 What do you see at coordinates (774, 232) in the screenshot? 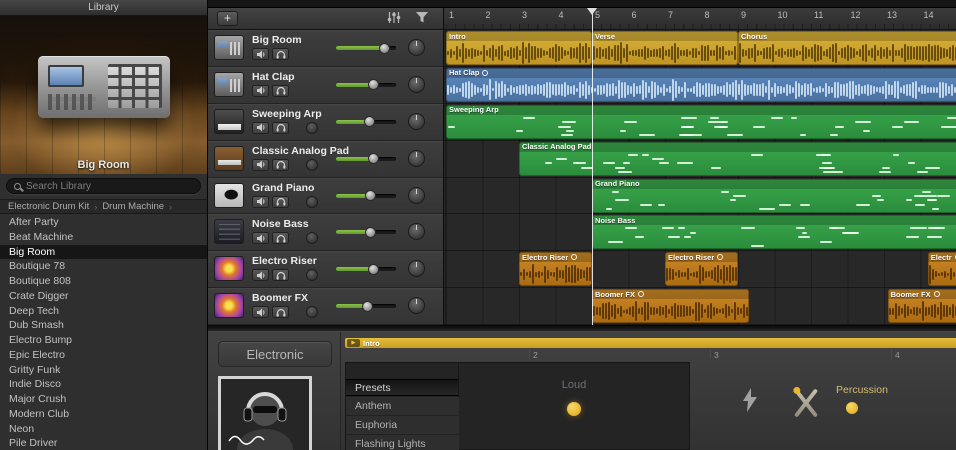
I see `region: Noise Bass` at bounding box center [774, 232].